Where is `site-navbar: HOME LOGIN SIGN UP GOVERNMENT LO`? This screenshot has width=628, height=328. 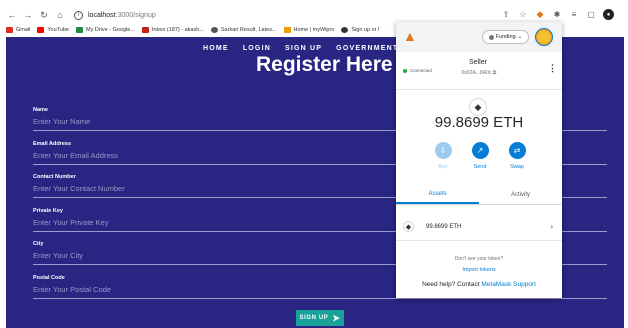 site-navbar: HOME LOGIN SIGN UP GOVERNMENT LO is located at coordinates (308, 48).